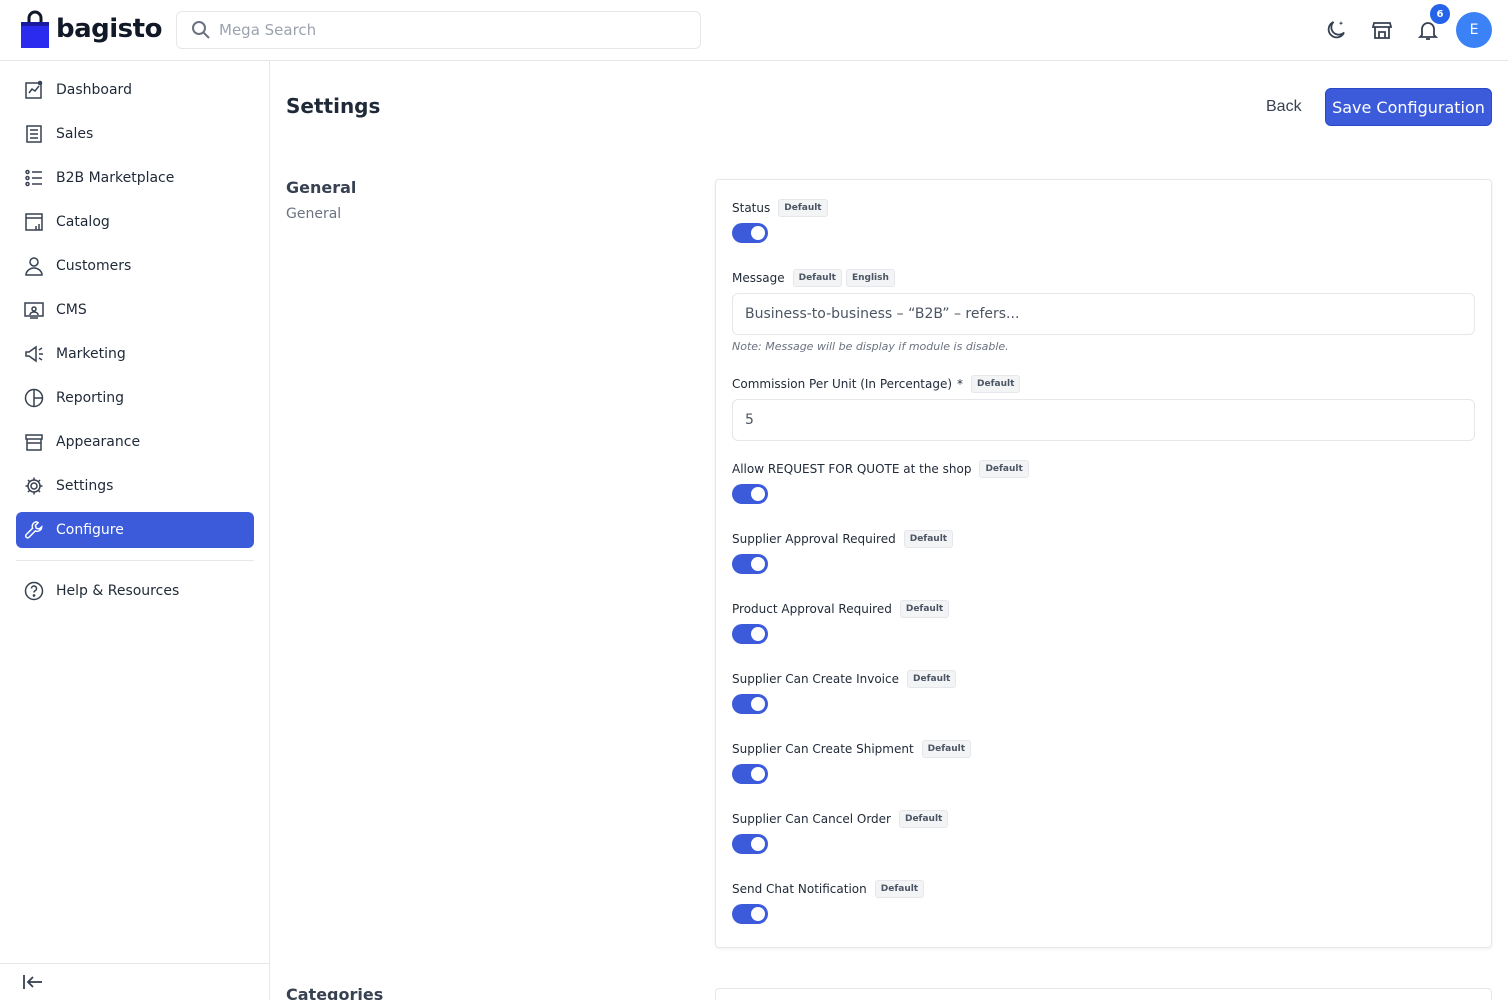 This screenshot has width=1508, height=1000. Describe the element at coordinates (750, 494) in the screenshot. I see `allow-rfq-toggle` at that location.